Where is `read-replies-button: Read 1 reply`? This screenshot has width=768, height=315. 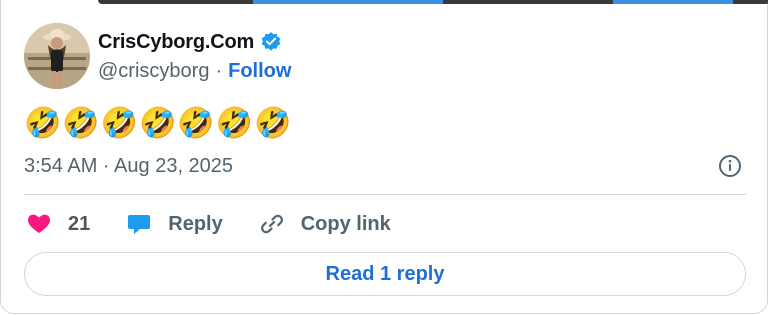 read-replies-button: Read 1 reply is located at coordinates (385, 274).